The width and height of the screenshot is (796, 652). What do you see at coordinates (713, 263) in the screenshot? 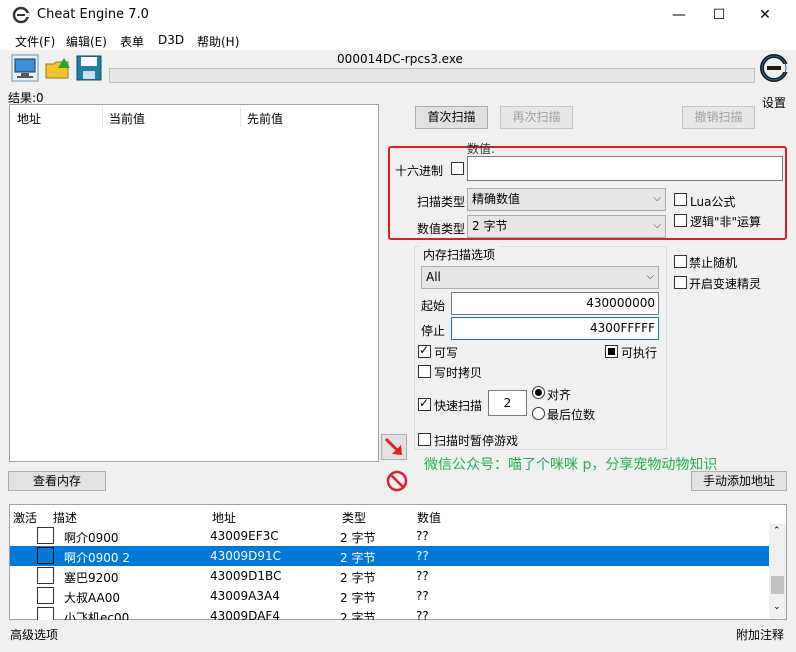
I see `disable-random-label: 禁止随机` at bounding box center [713, 263].